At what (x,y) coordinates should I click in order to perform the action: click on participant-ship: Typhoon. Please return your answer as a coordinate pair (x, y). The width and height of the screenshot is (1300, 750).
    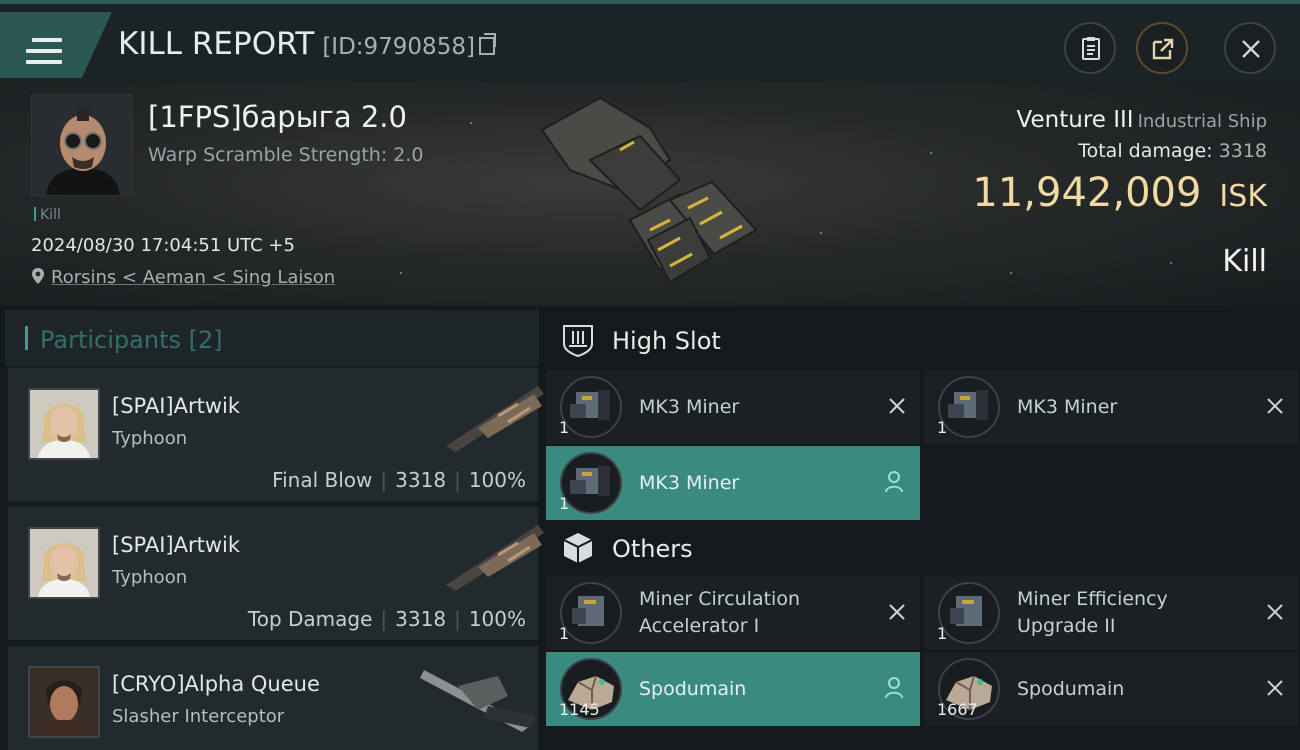
    Looking at the image, I should click on (150, 577).